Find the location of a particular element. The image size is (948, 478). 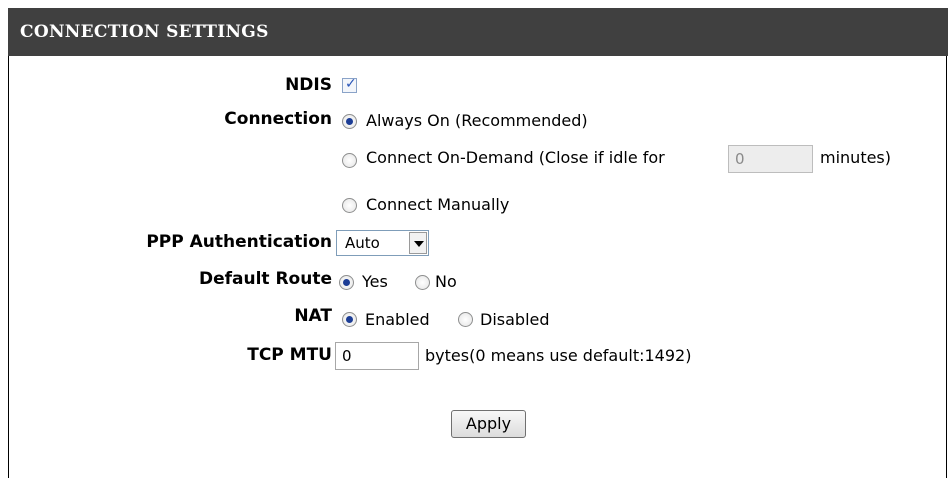

ppp-authentication-label: PPP Authentication is located at coordinates (239, 242).